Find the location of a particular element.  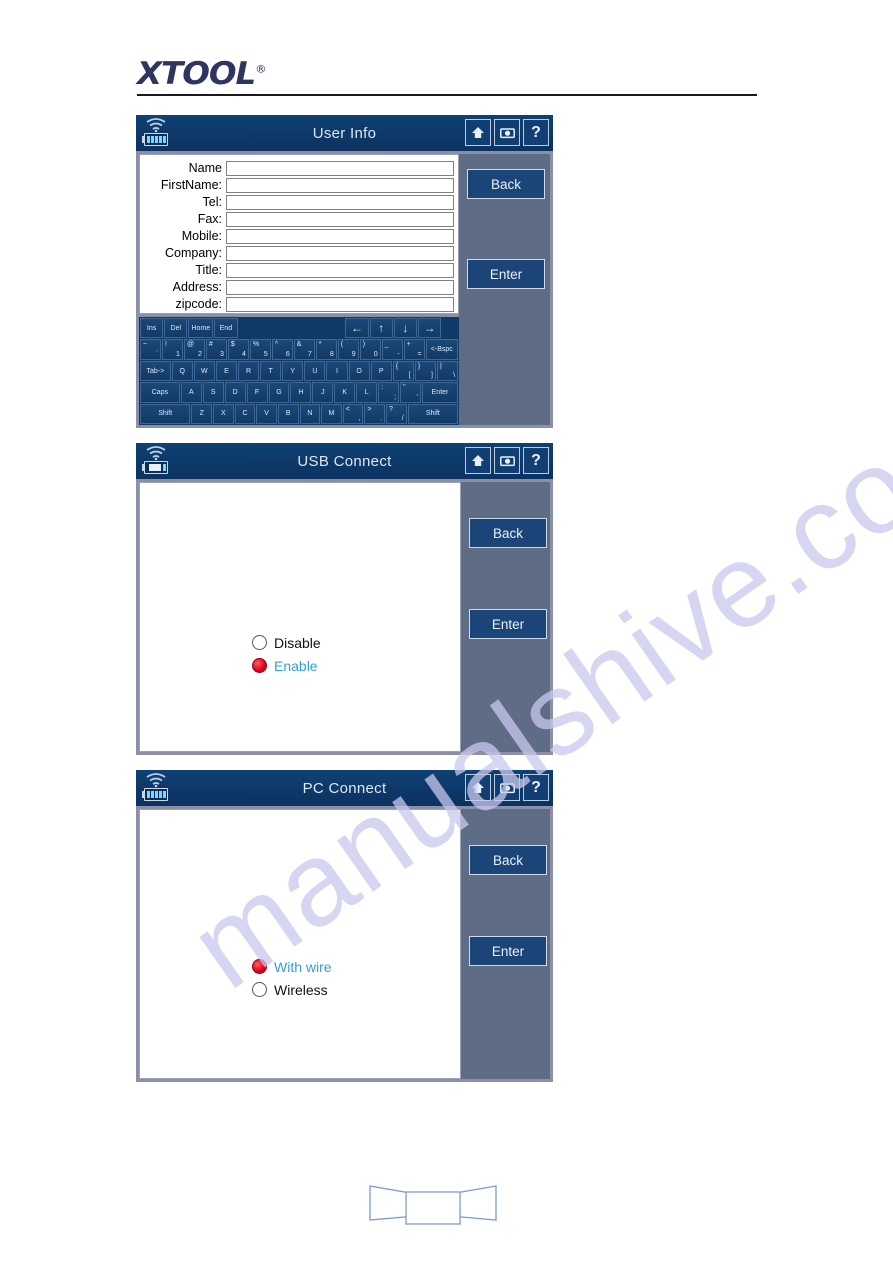

field-input-title is located at coordinates (340, 270).